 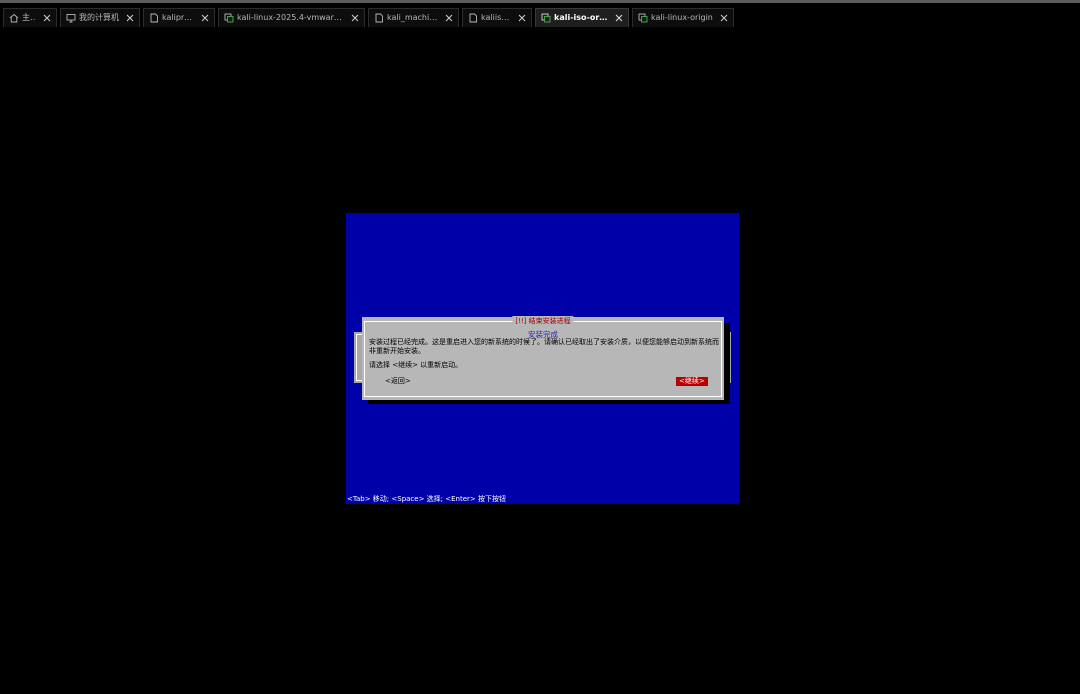 I want to click on keyboard-help-line: <Tab> 移动; <Space> 选择; <Enter> 按下按钮, so click(x=427, y=499).